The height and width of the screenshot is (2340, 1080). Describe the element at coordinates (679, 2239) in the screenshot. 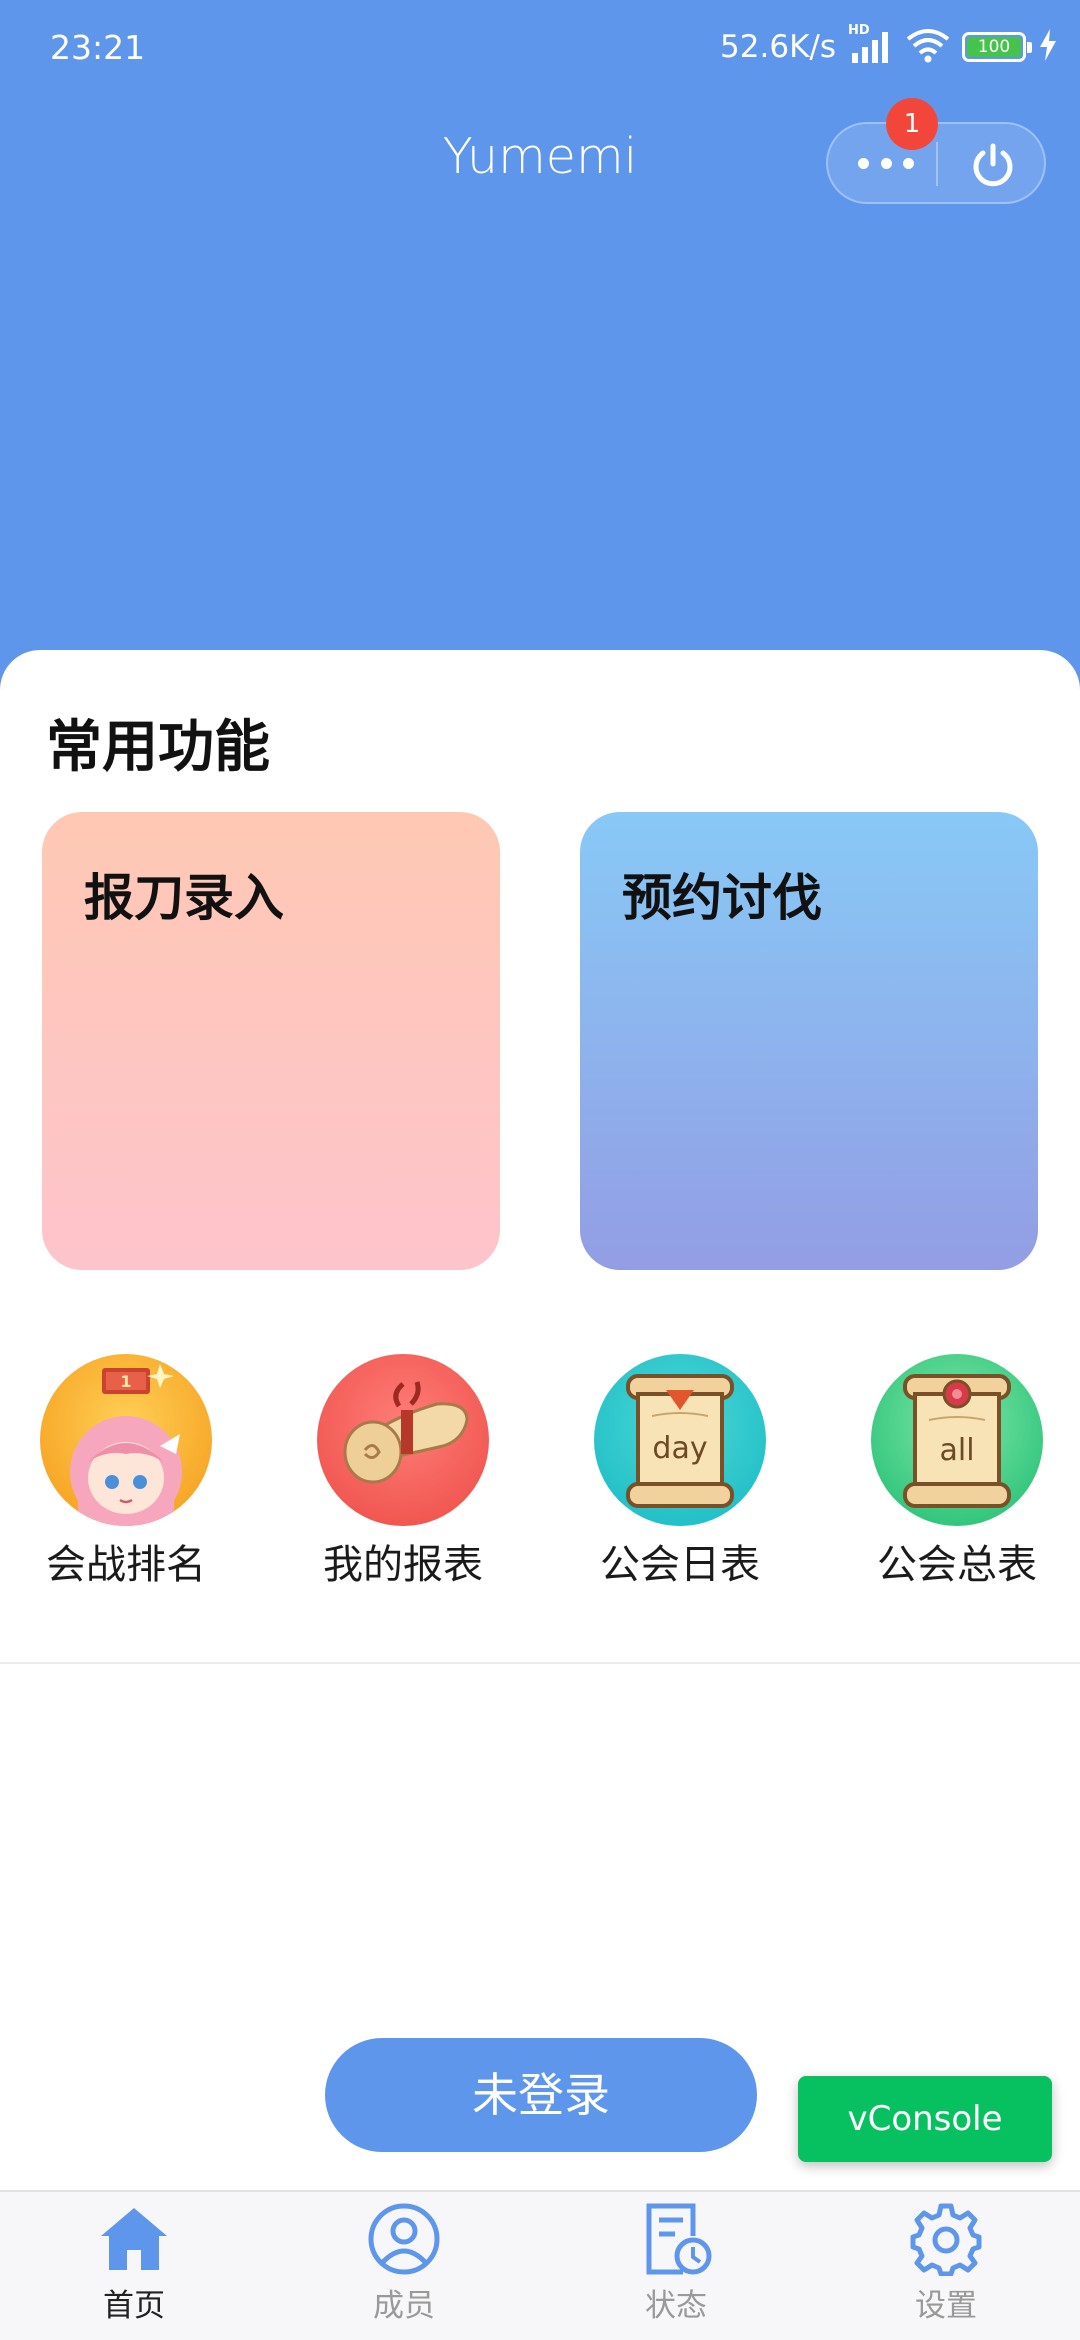

I see `status-clock-icon` at that location.